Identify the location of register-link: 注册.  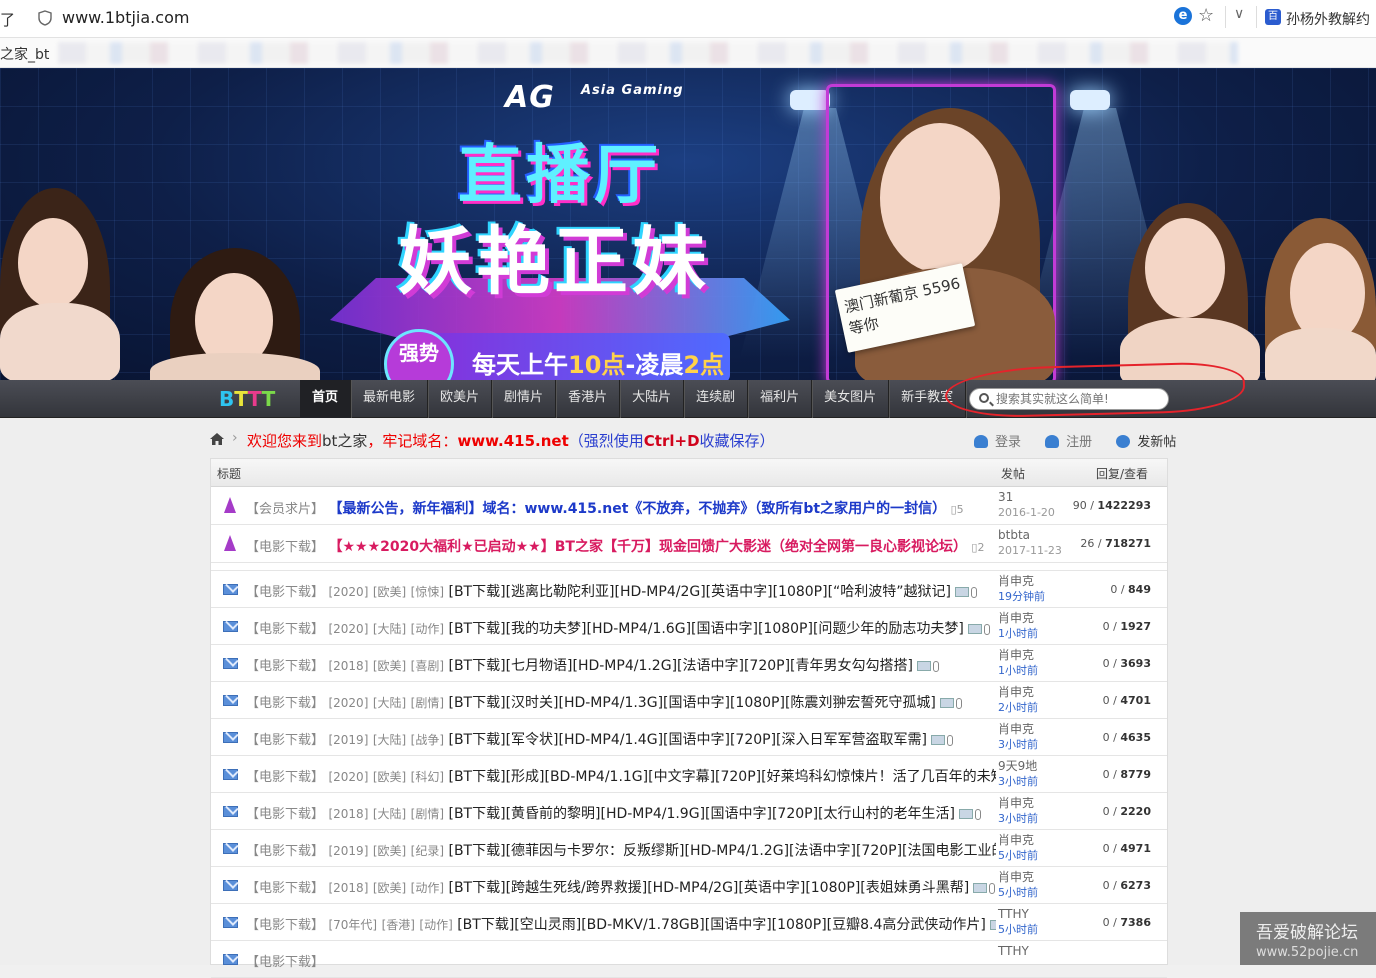
(1068, 442).